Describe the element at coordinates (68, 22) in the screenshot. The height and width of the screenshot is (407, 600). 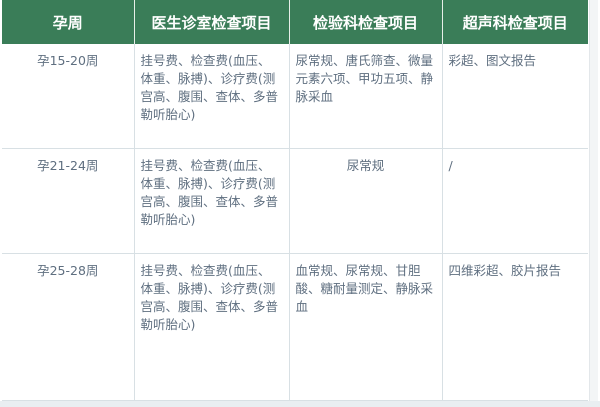
I see `header-week: 孕周` at that location.